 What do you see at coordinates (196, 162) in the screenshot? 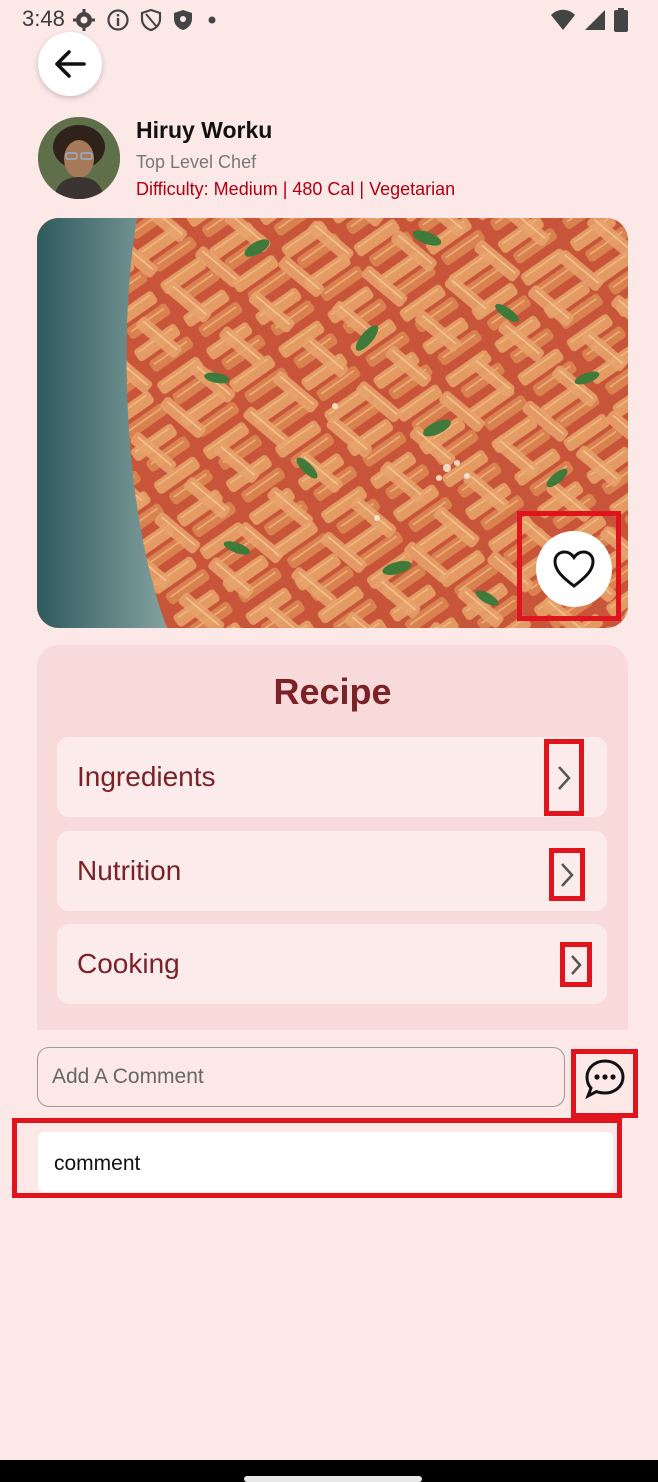
I see `chef-title: Top Level Chef` at bounding box center [196, 162].